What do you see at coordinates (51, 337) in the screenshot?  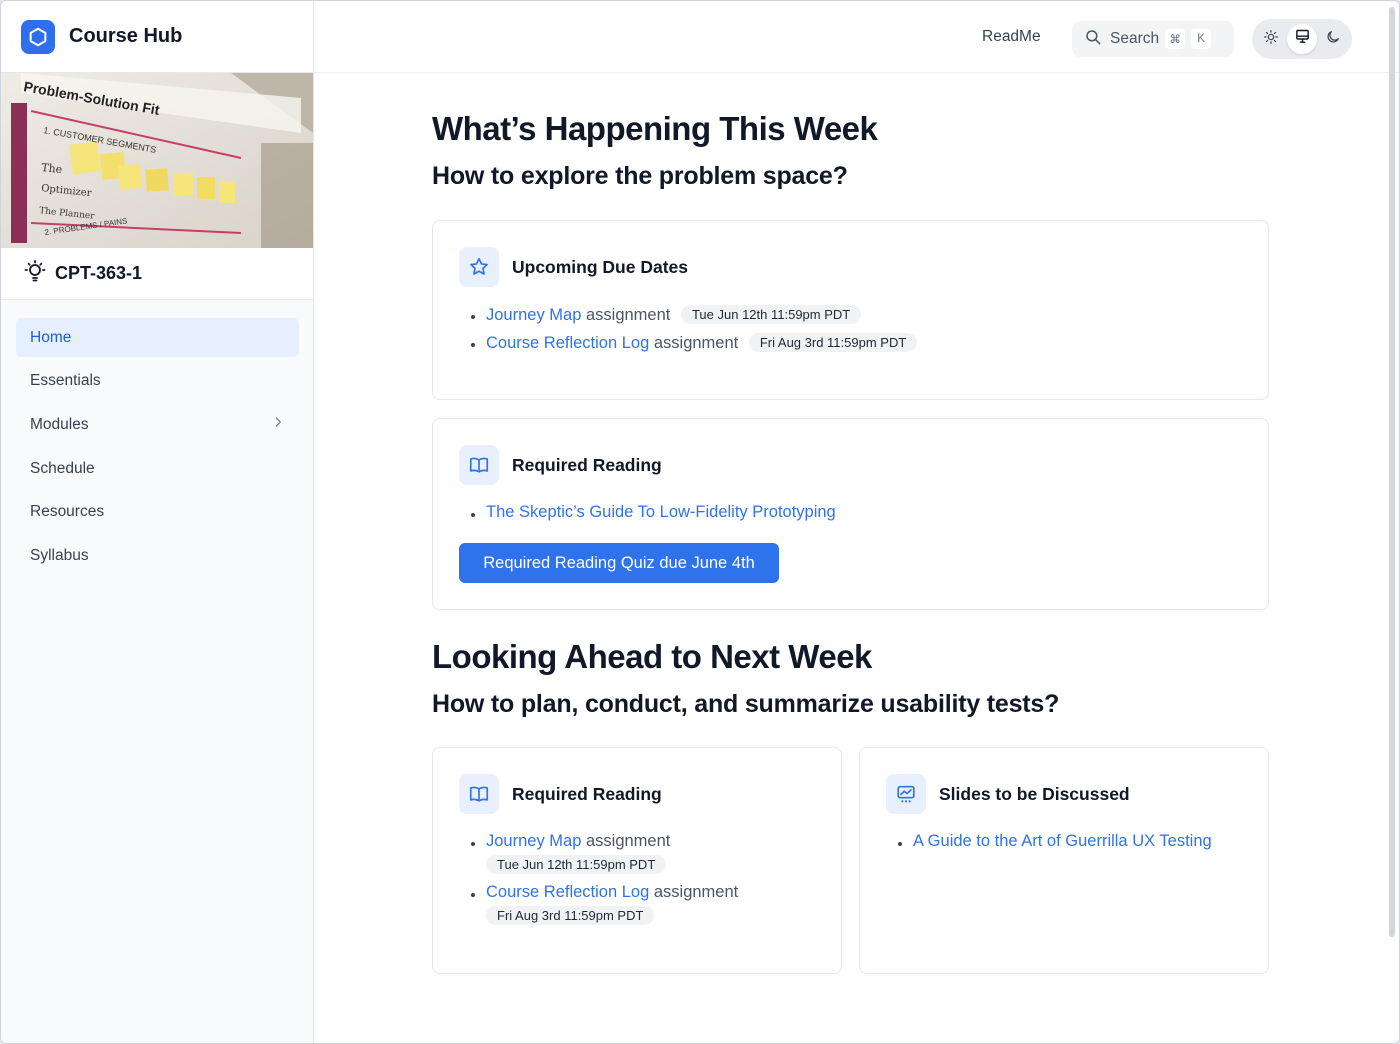 I see `sidebar-item-label: Home` at bounding box center [51, 337].